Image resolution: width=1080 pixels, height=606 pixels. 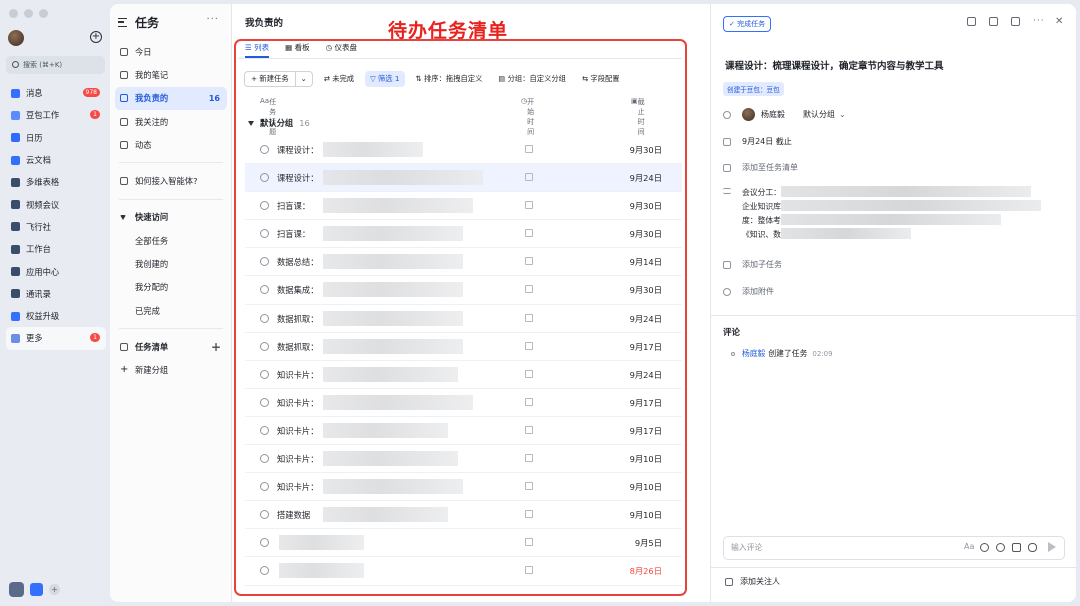 What do you see at coordinates (171, 240) in the screenshot?
I see `quick-access-item: 全部任务` at bounding box center [171, 240].